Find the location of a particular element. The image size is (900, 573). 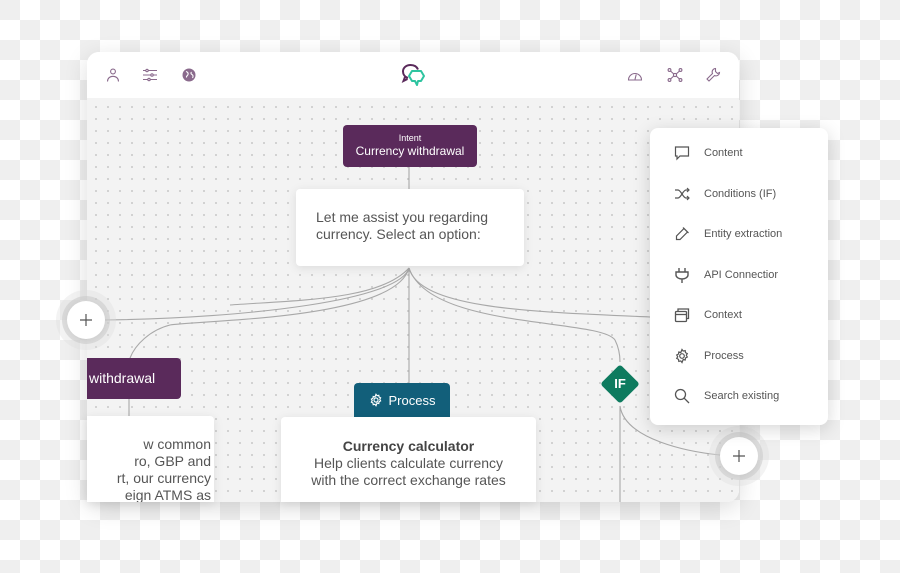

sliders-icon is located at coordinates (150, 75).